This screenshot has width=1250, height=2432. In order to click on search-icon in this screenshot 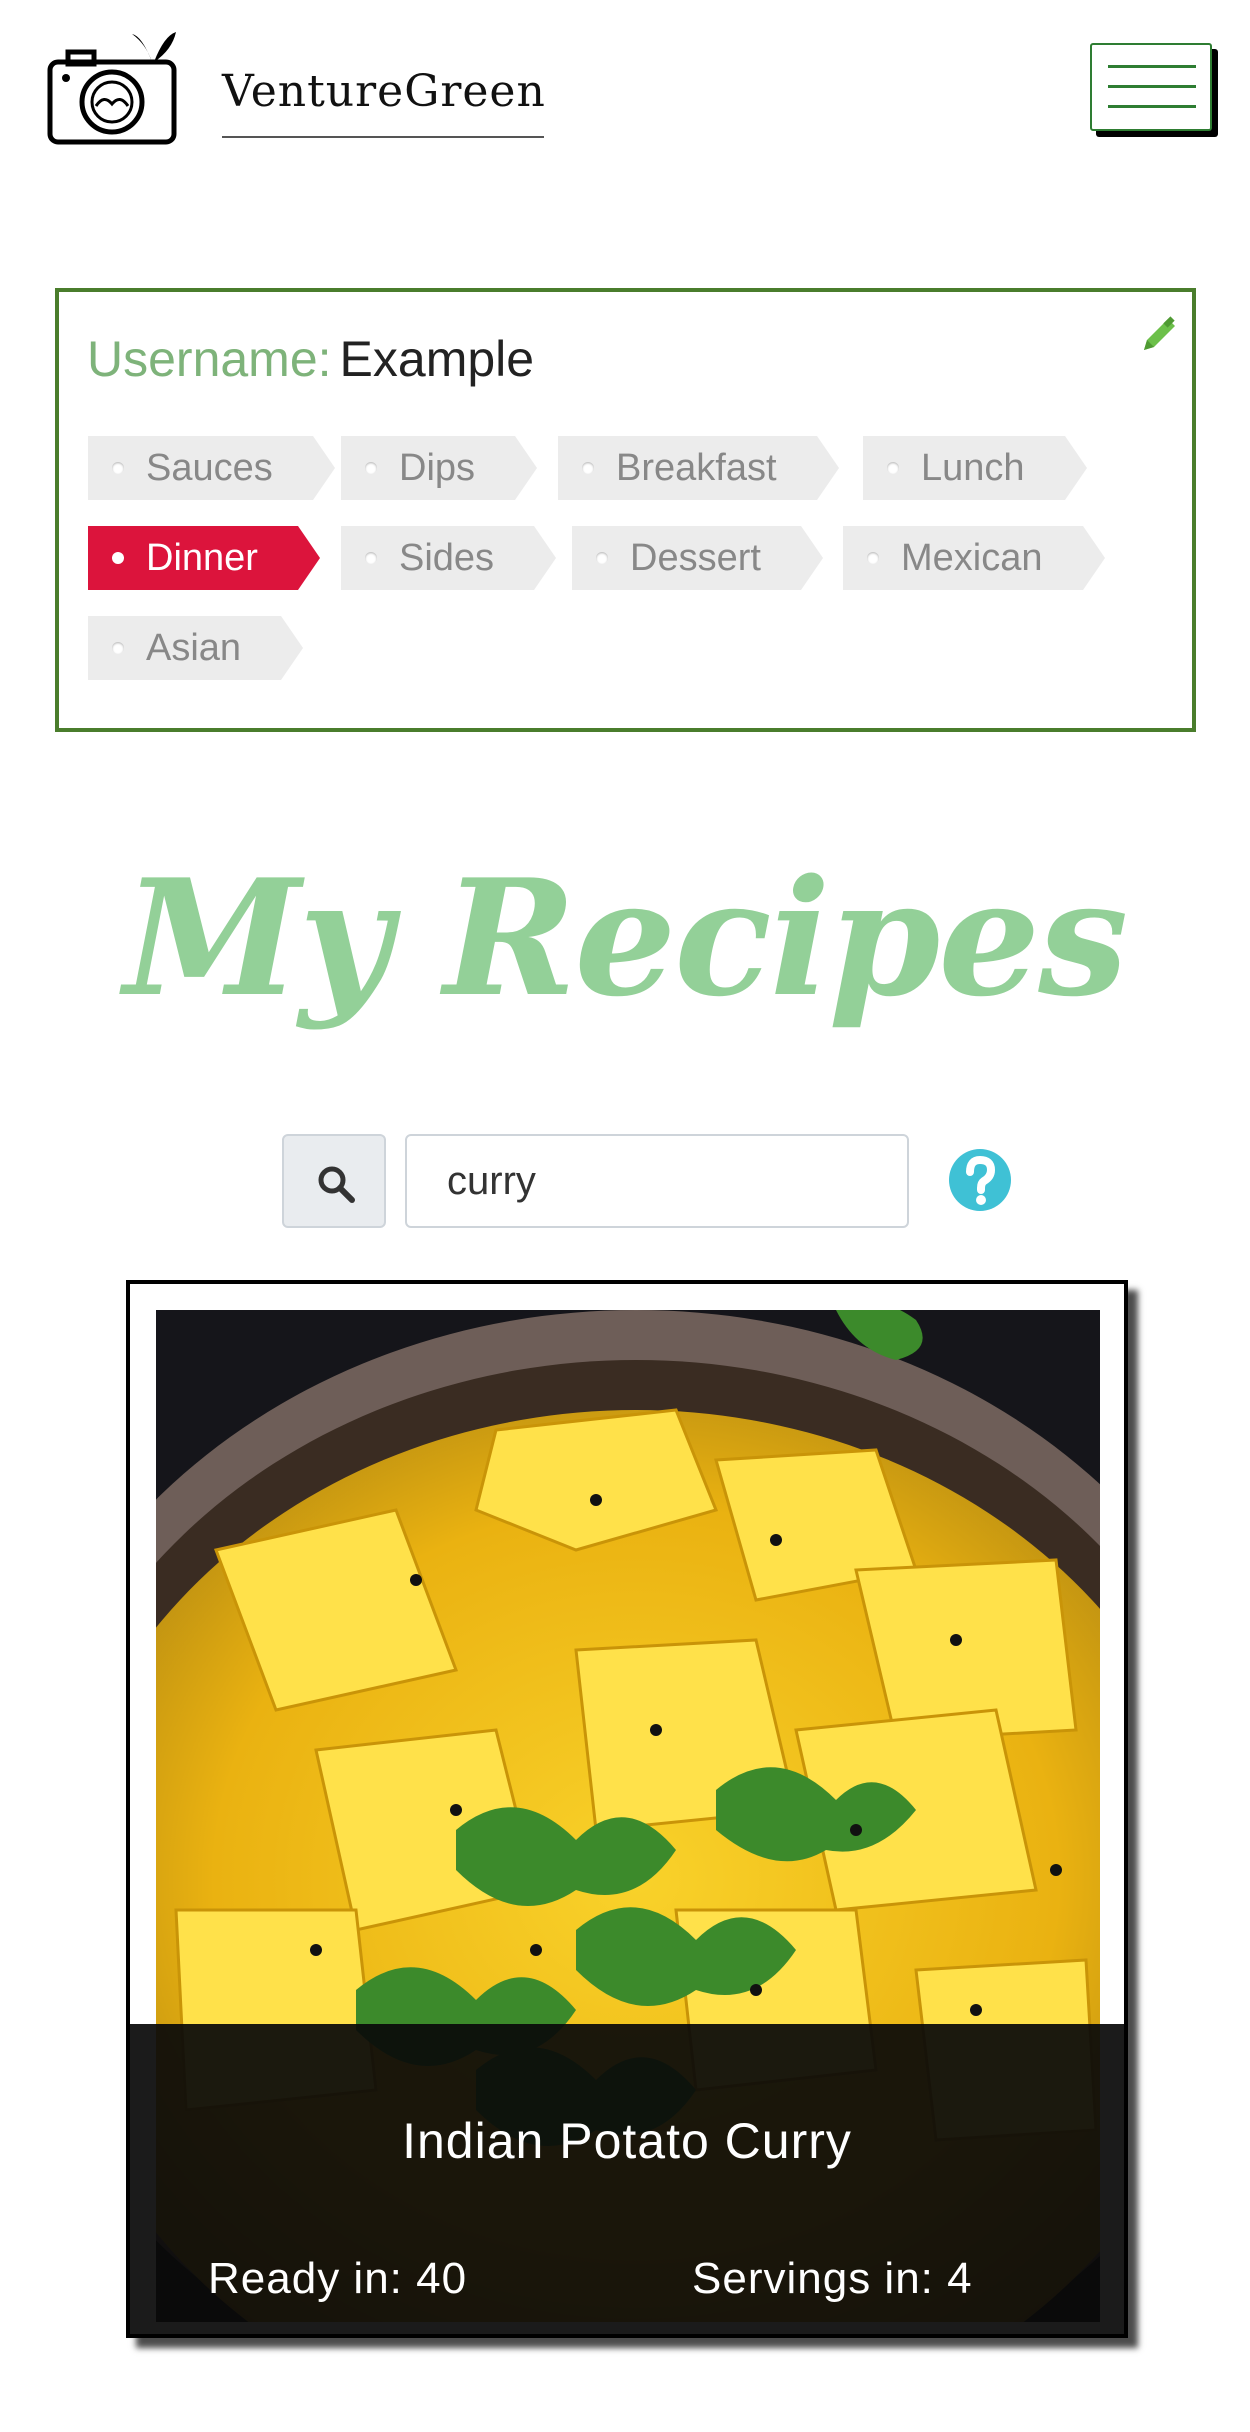, I will do `click(336, 1184)`.